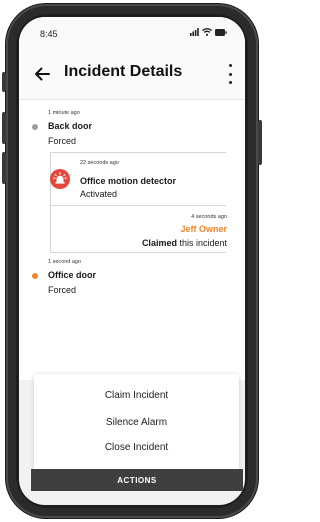 The image size is (320, 522). What do you see at coordinates (194, 32) in the screenshot?
I see `signal-icon` at bounding box center [194, 32].